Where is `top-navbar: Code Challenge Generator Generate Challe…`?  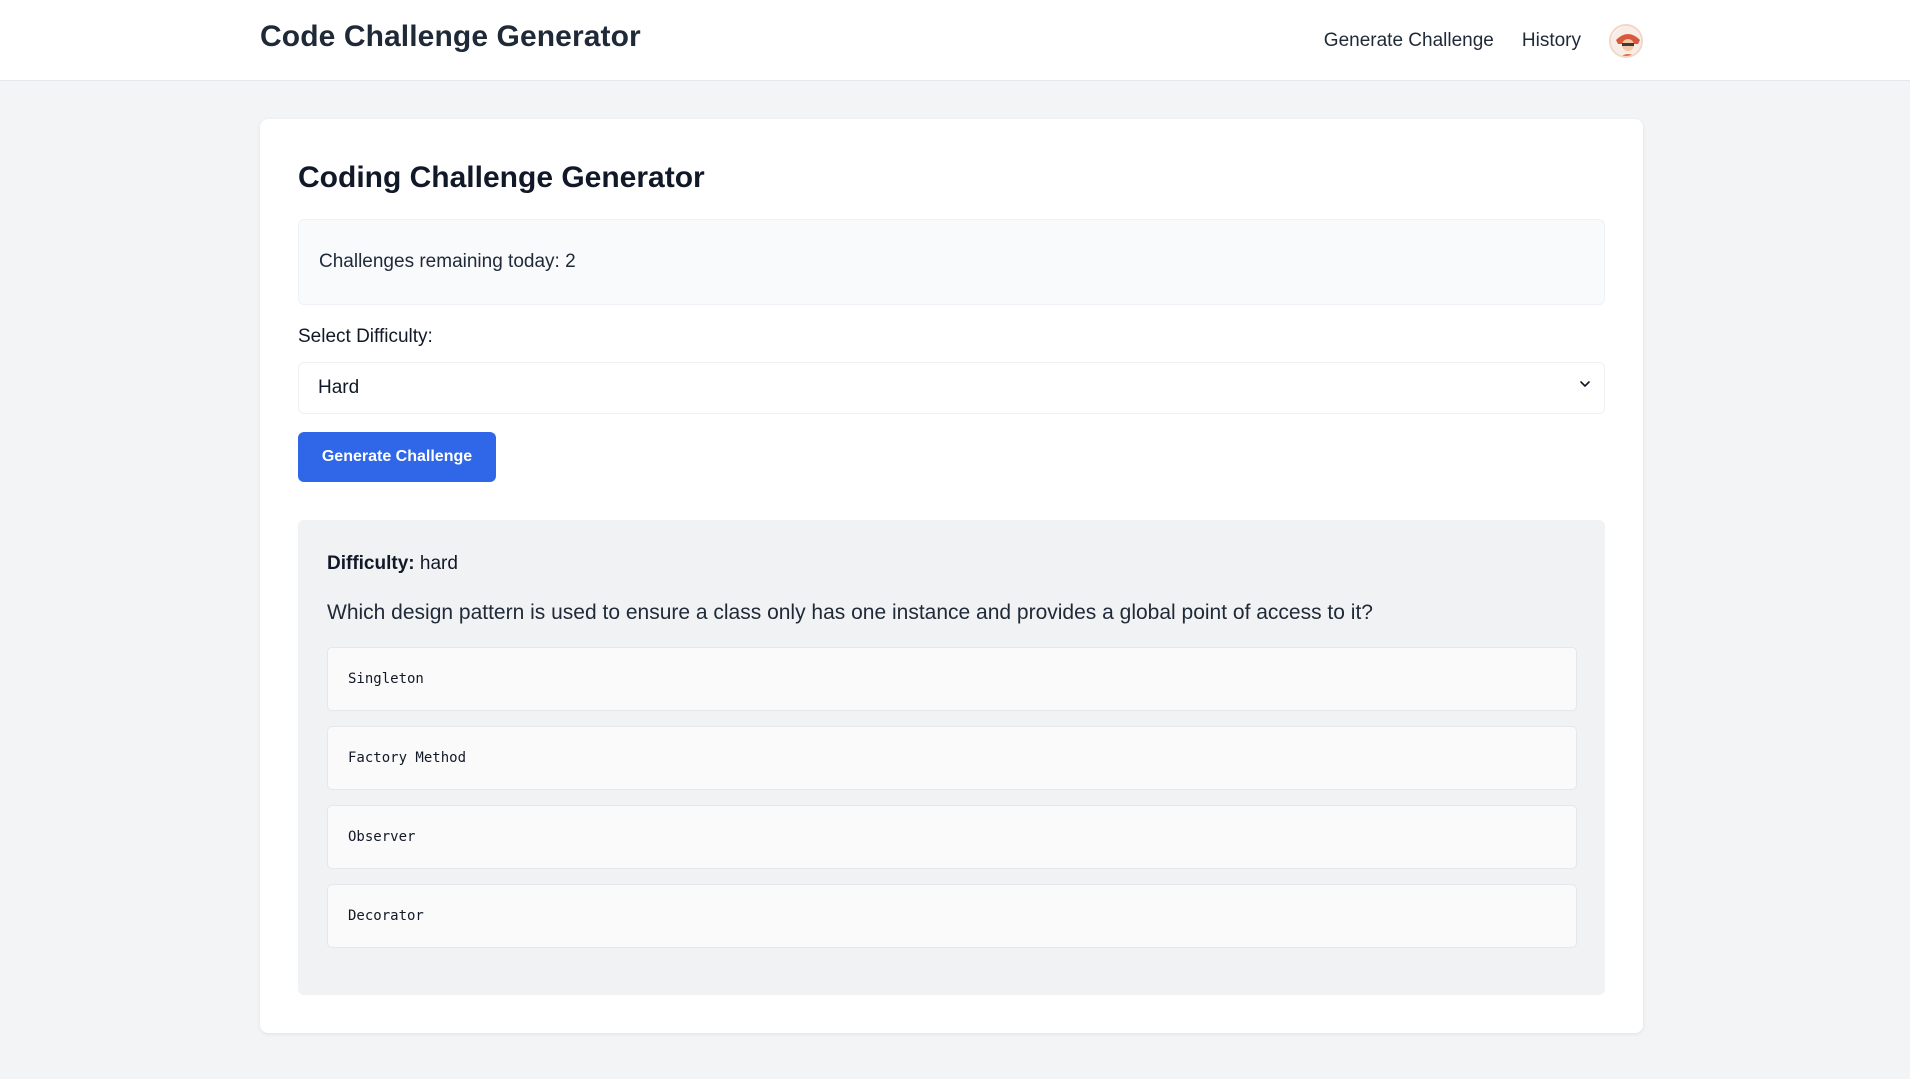
top-navbar: Code Challenge Generator Generate Challe… is located at coordinates (955, 40).